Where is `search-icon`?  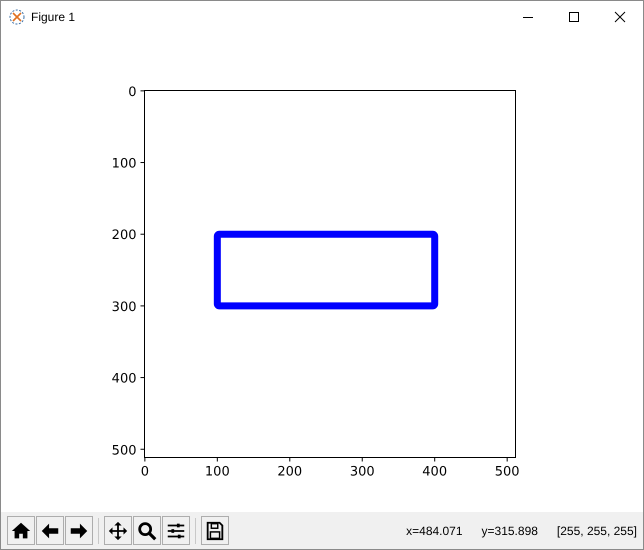
search-icon is located at coordinates (147, 531).